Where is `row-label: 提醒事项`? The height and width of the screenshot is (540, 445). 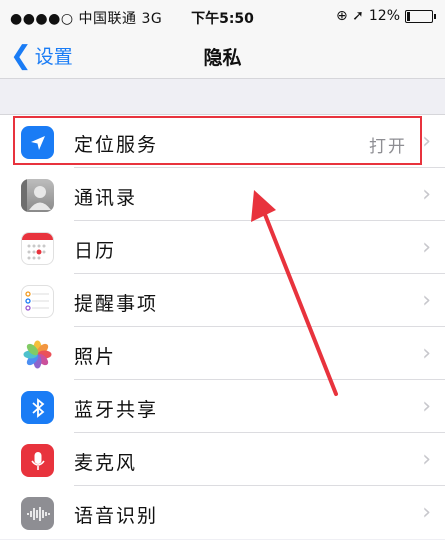
row-label: 提醒事项 is located at coordinates (116, 304).